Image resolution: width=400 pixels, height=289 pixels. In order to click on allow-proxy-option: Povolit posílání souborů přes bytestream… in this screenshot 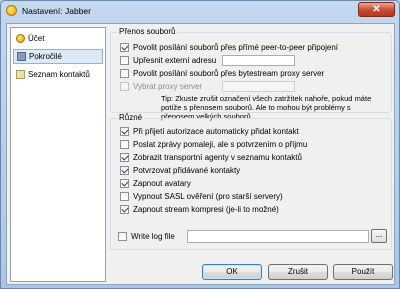, I will do `click(222, 73)`.